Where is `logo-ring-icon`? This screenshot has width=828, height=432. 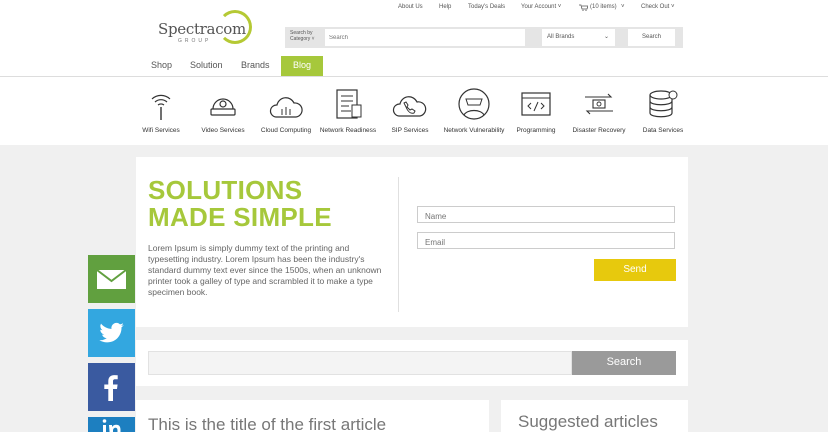 logo-ring-icon is located at coordinates (235, 27).